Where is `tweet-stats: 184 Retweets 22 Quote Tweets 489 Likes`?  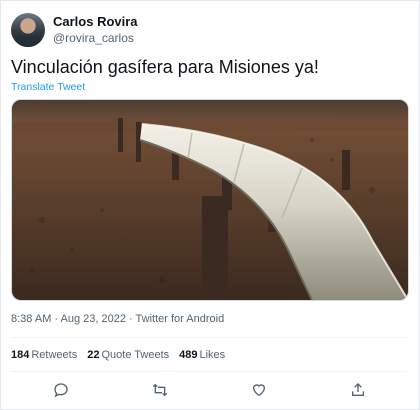
tweet-stats: 184 Retweets 22 Quote Tweets 489 Likes is located at coordinates (118, 355).